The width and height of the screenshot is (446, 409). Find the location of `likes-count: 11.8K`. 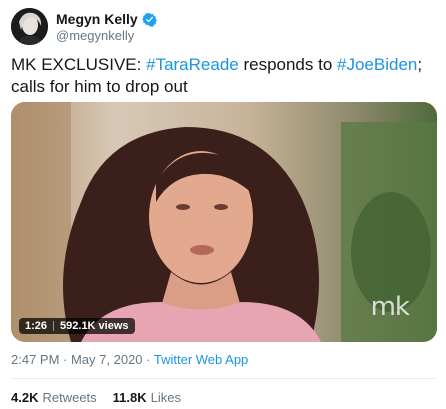

likes-count: 11.8K is located at coordinates (129, 397).